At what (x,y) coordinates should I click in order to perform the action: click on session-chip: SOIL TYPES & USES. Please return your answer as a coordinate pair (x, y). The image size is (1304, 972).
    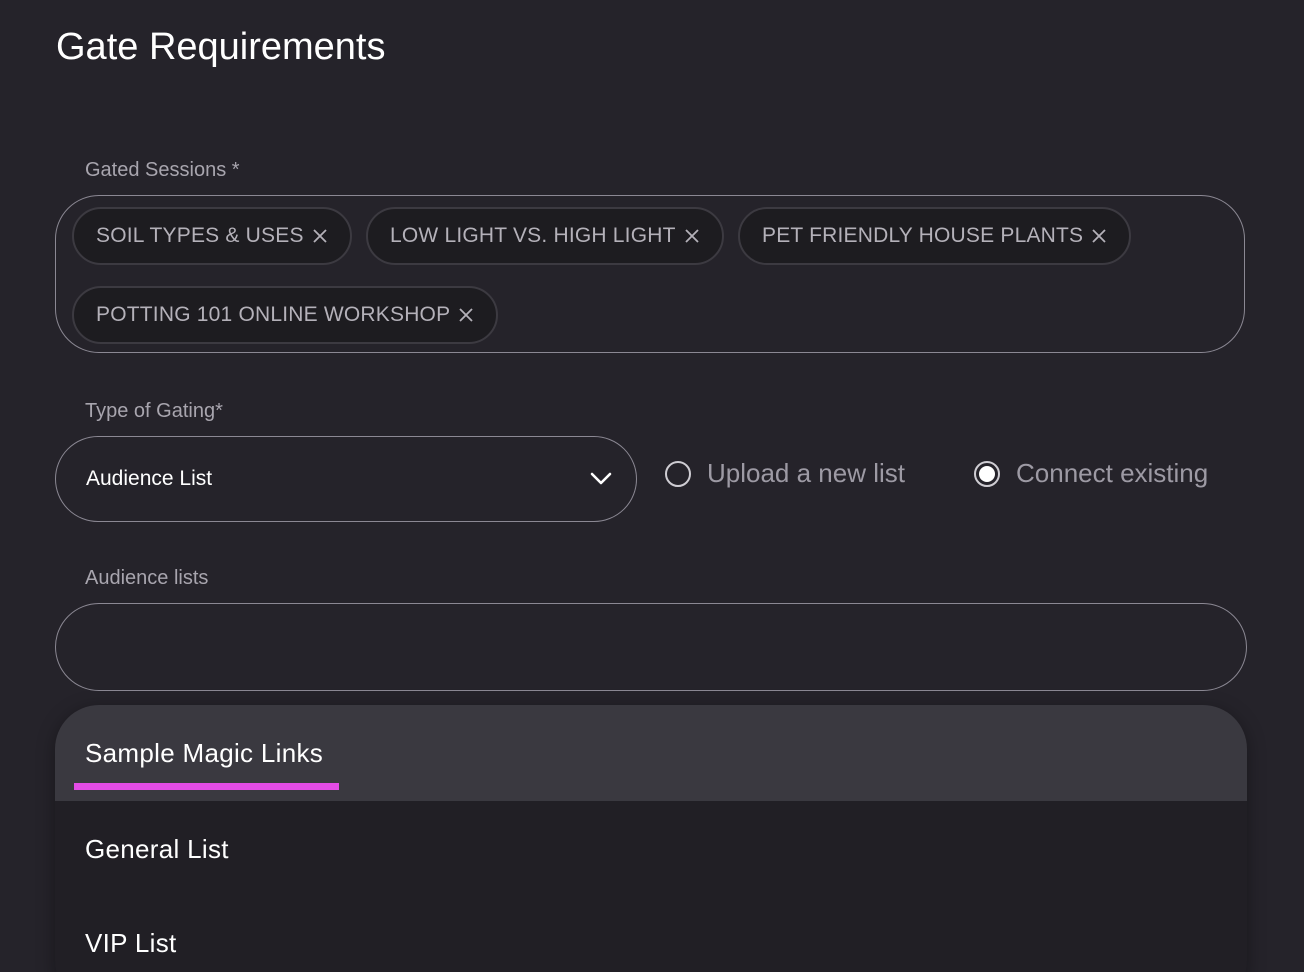
    Looking at the image, I should click on (212, 236).